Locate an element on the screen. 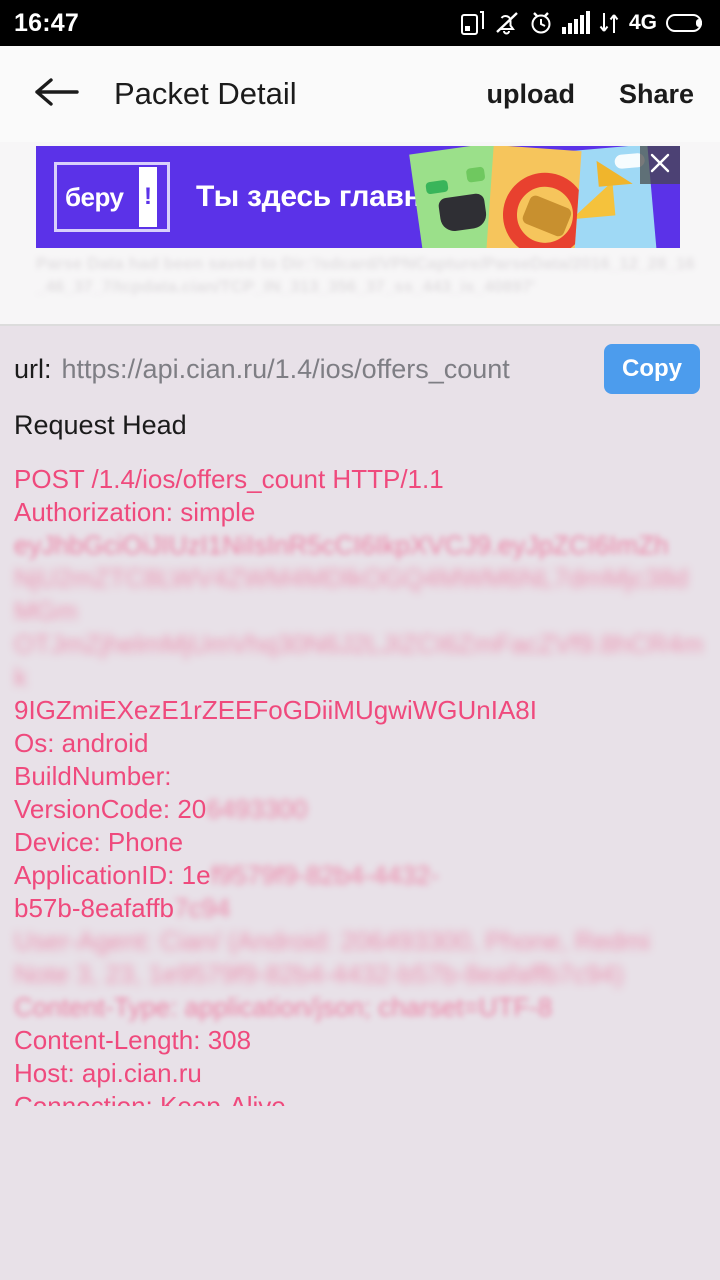  ad-logo-mark: ! is located at coordinates (148, 197).